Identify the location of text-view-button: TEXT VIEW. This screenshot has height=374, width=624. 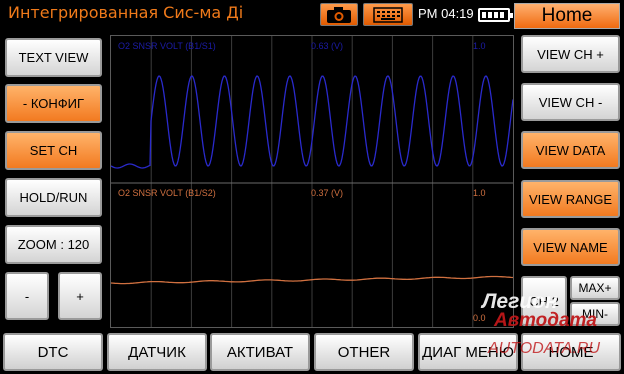
(53, 57).